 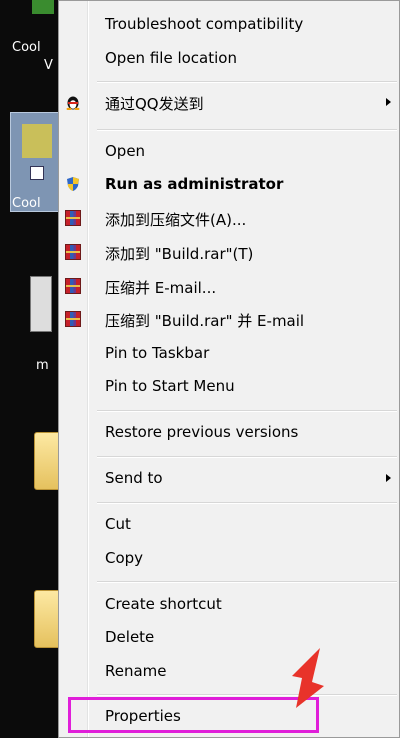 What do you see at coordinates (179, 254) in the screenshot?
I see `menu-item-label: 添加到 "Build.rar"(T)` at bounding box center [179, 254].